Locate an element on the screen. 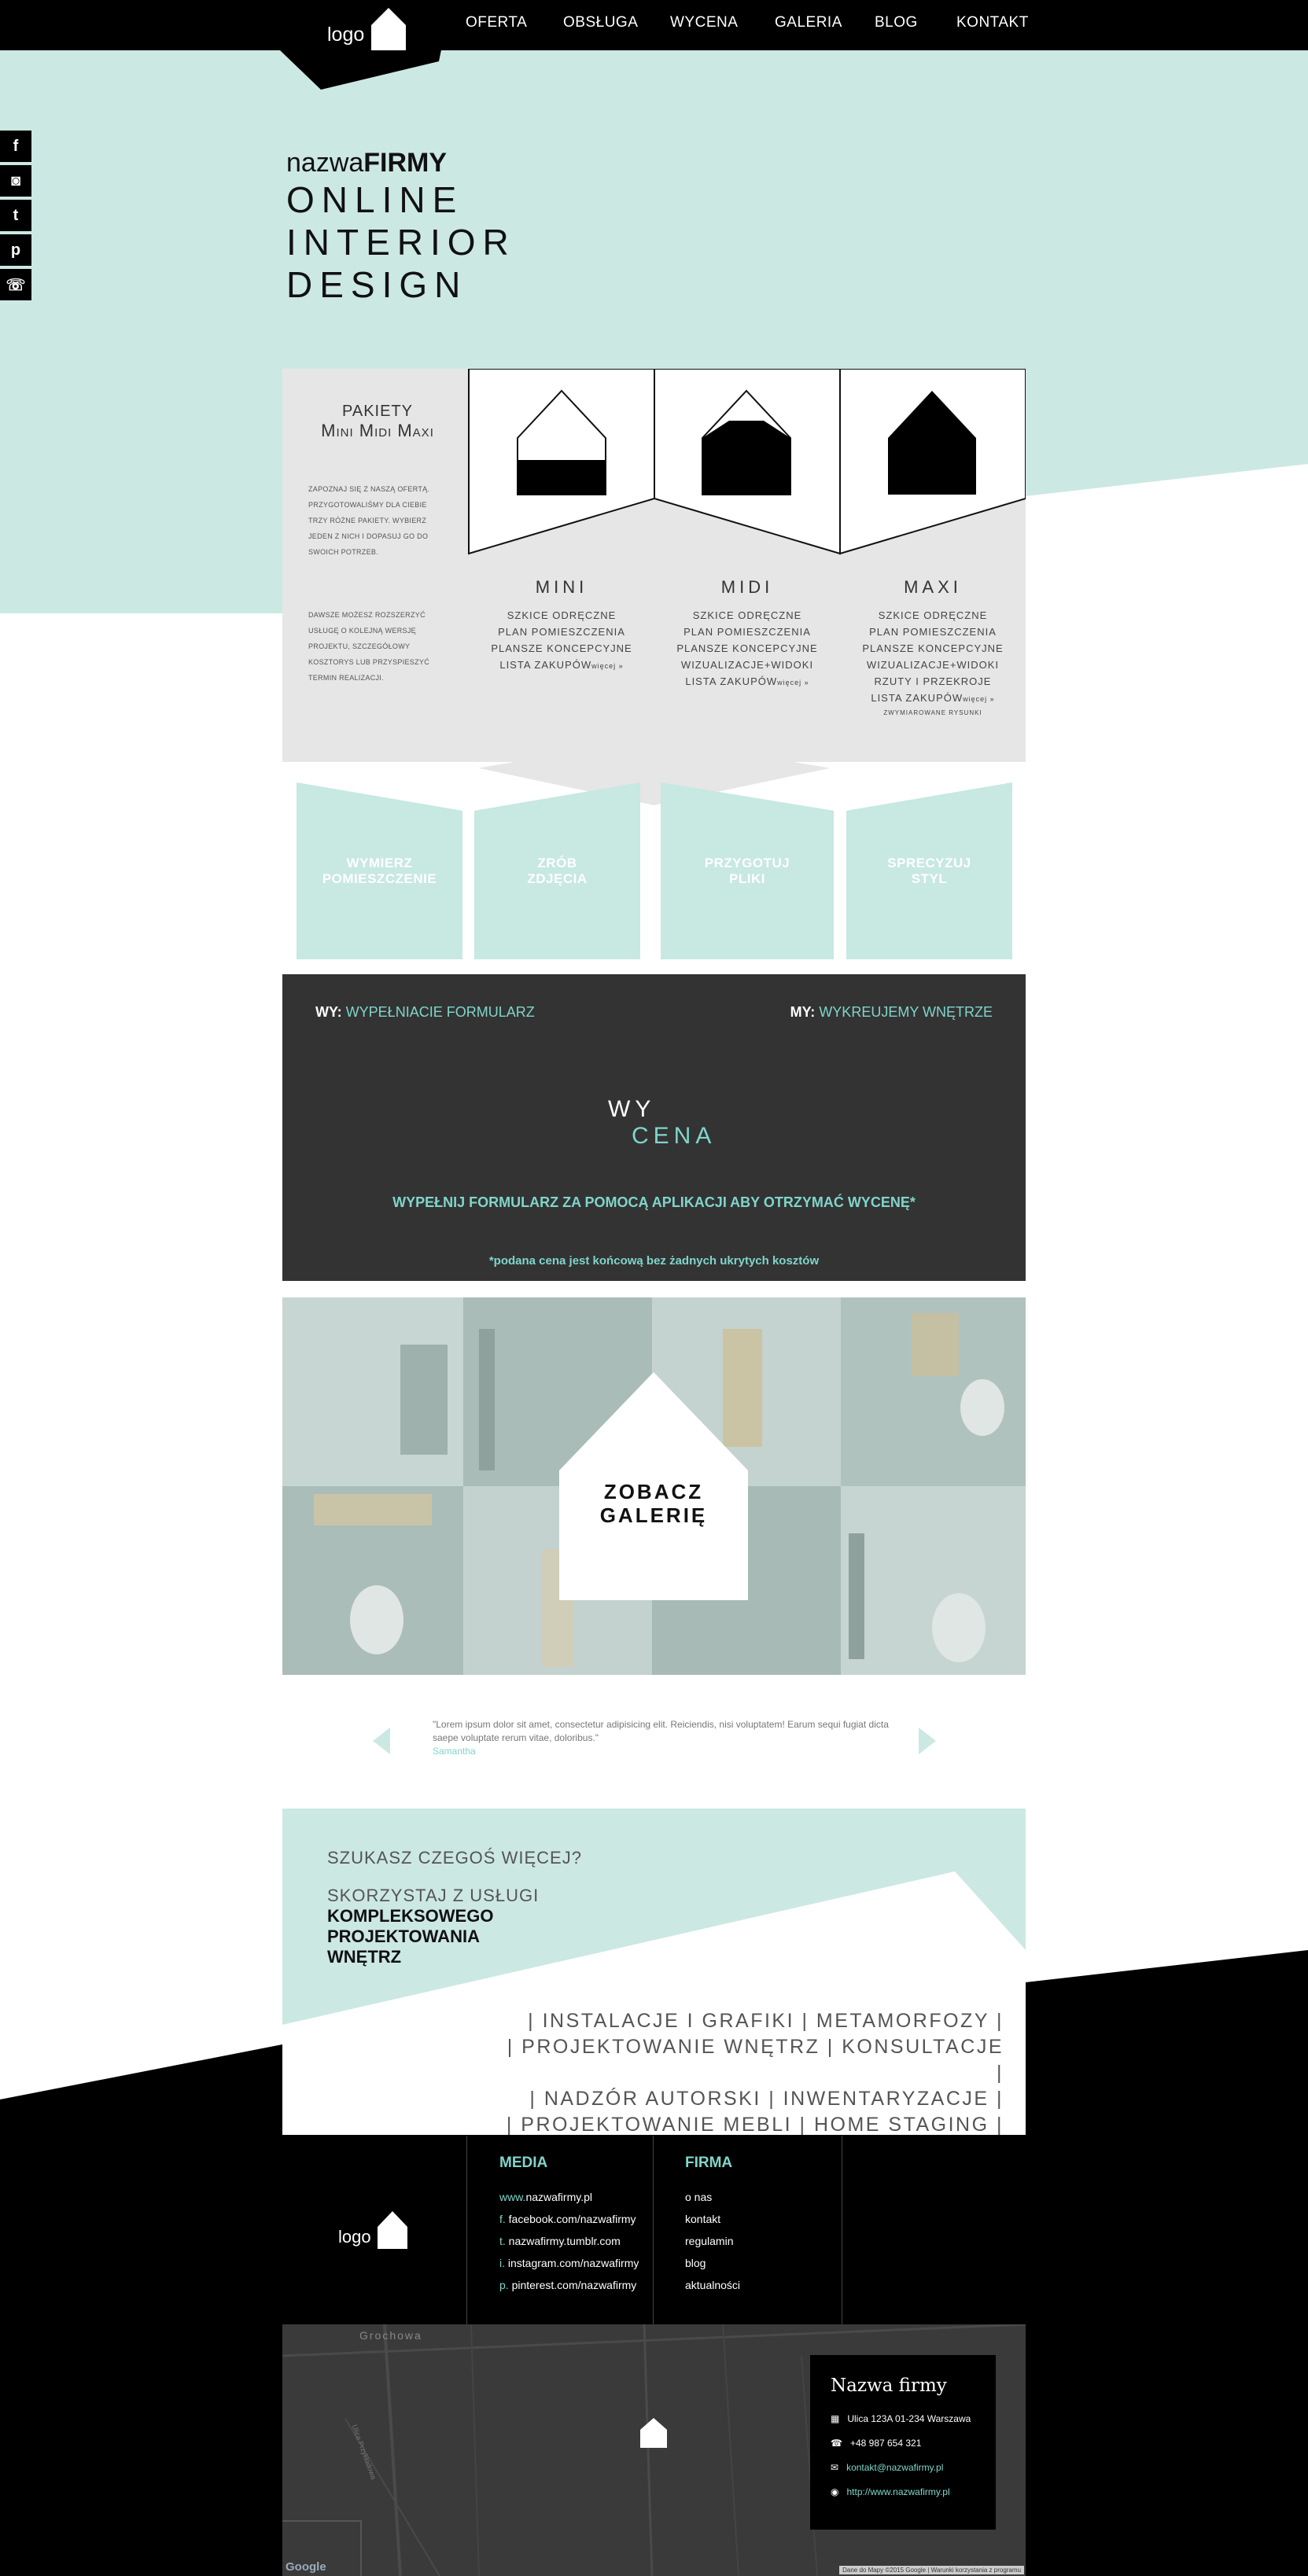 This screenshot has height=2576, width=1308. globe-icon: ◉ is located at coordinates (835, 2491).